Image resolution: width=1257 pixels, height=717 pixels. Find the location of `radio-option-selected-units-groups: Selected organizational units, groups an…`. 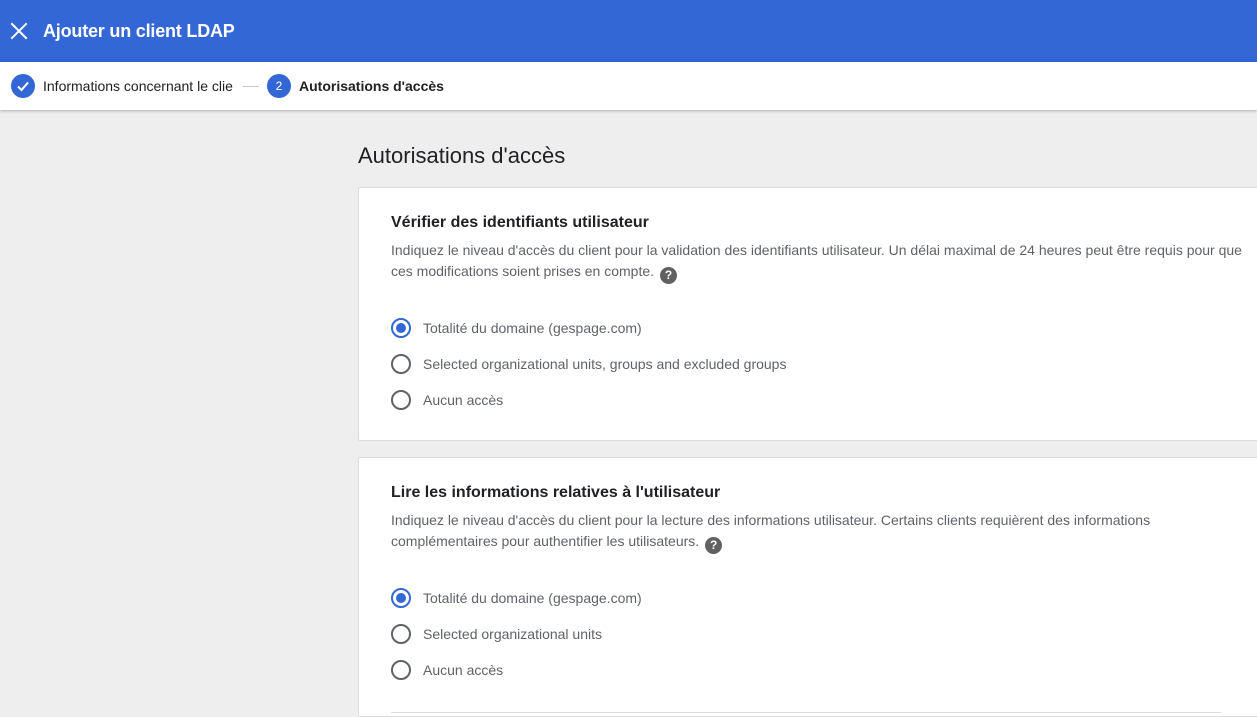

radio-option-selected-units-groups: Selected organizational units, groups an… is located at coordinates (824, 364).